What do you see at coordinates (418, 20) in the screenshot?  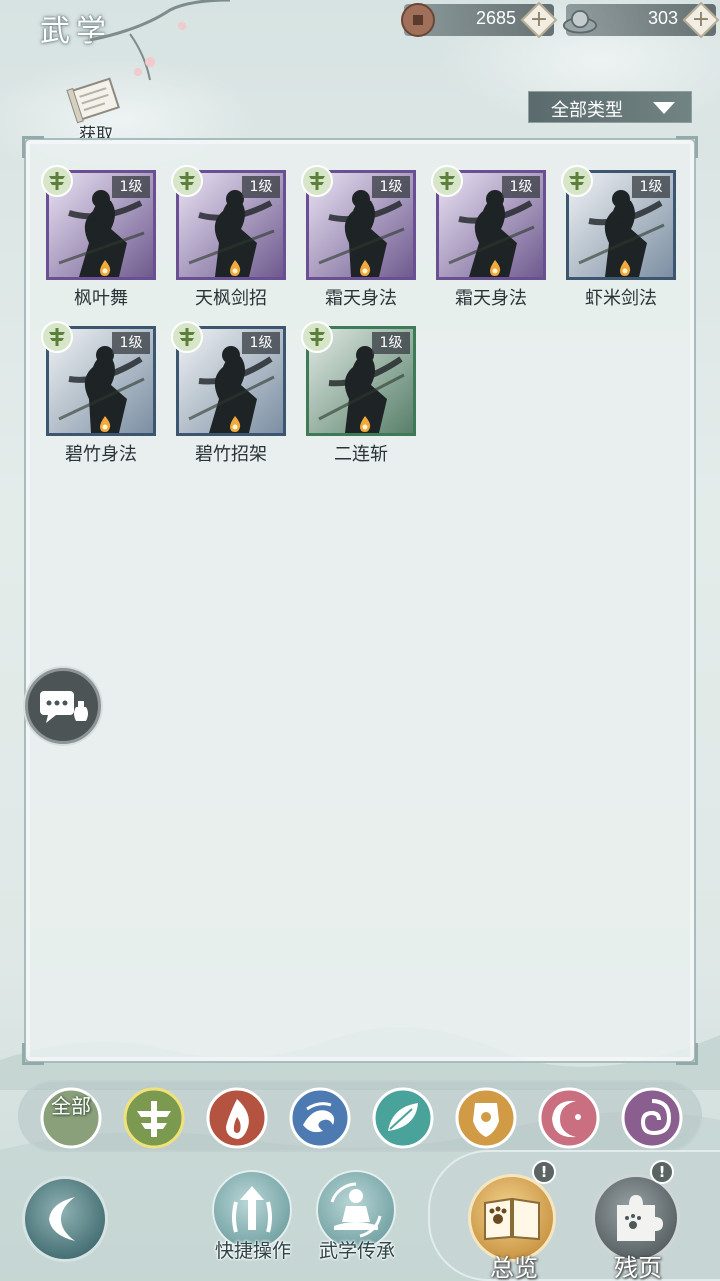 I see `copper-coin-icon` at bounding box center [418, 20].